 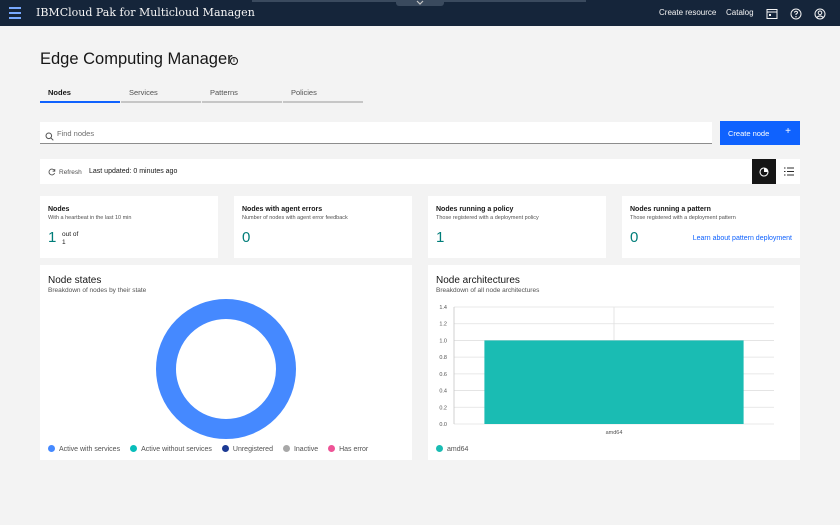 I want to click on legend-label: Unregistered, so click(x=252, y=449).